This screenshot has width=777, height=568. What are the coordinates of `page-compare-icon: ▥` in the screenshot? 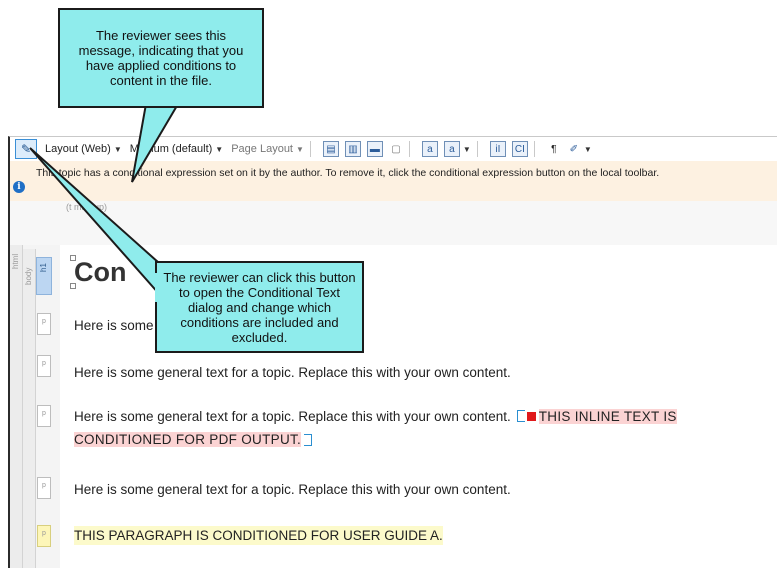 It's located at (352, 149).